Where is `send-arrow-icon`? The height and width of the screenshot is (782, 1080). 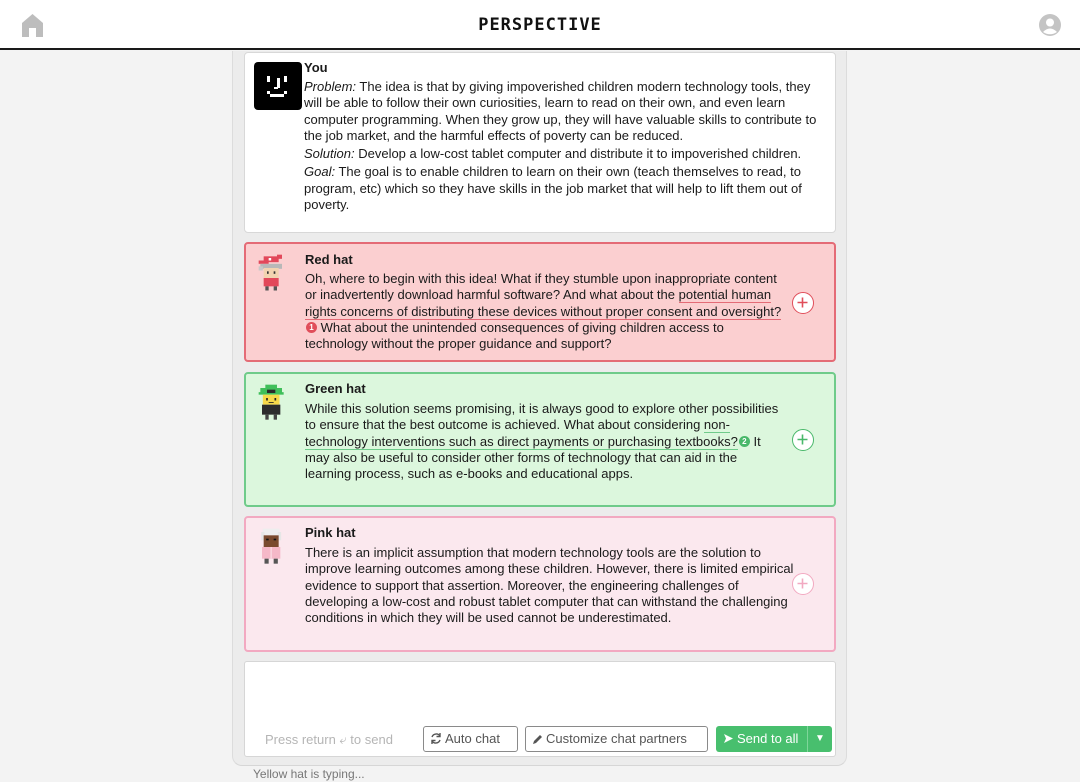
send-arrow-icon is located at coordinates (728, 738).